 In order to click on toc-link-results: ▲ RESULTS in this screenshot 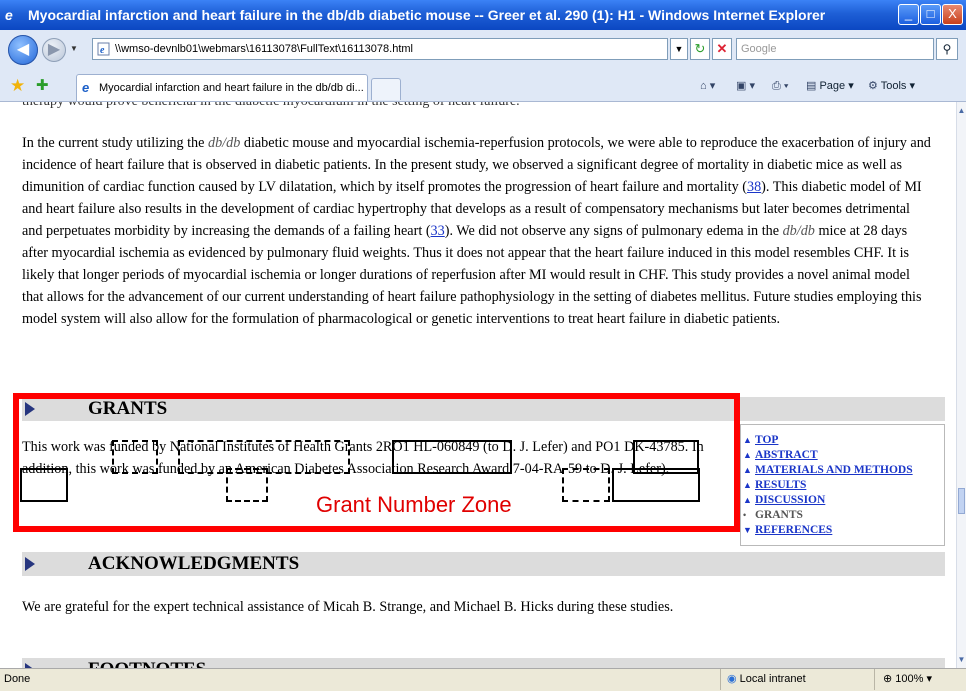, I will do `click(843, 485)`.